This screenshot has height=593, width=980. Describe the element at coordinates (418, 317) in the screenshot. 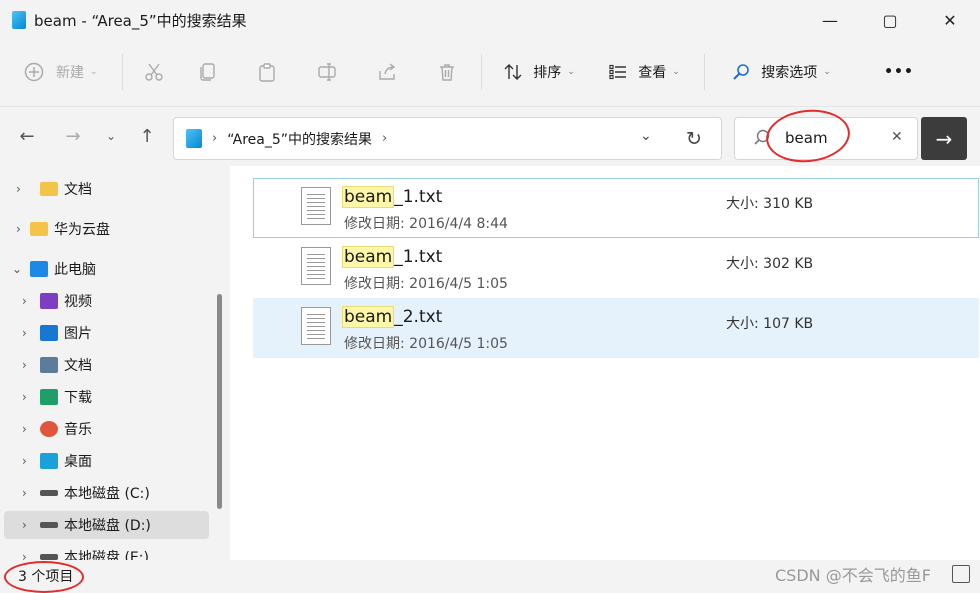

I see `file-name-rest: _2.txt` at that location.